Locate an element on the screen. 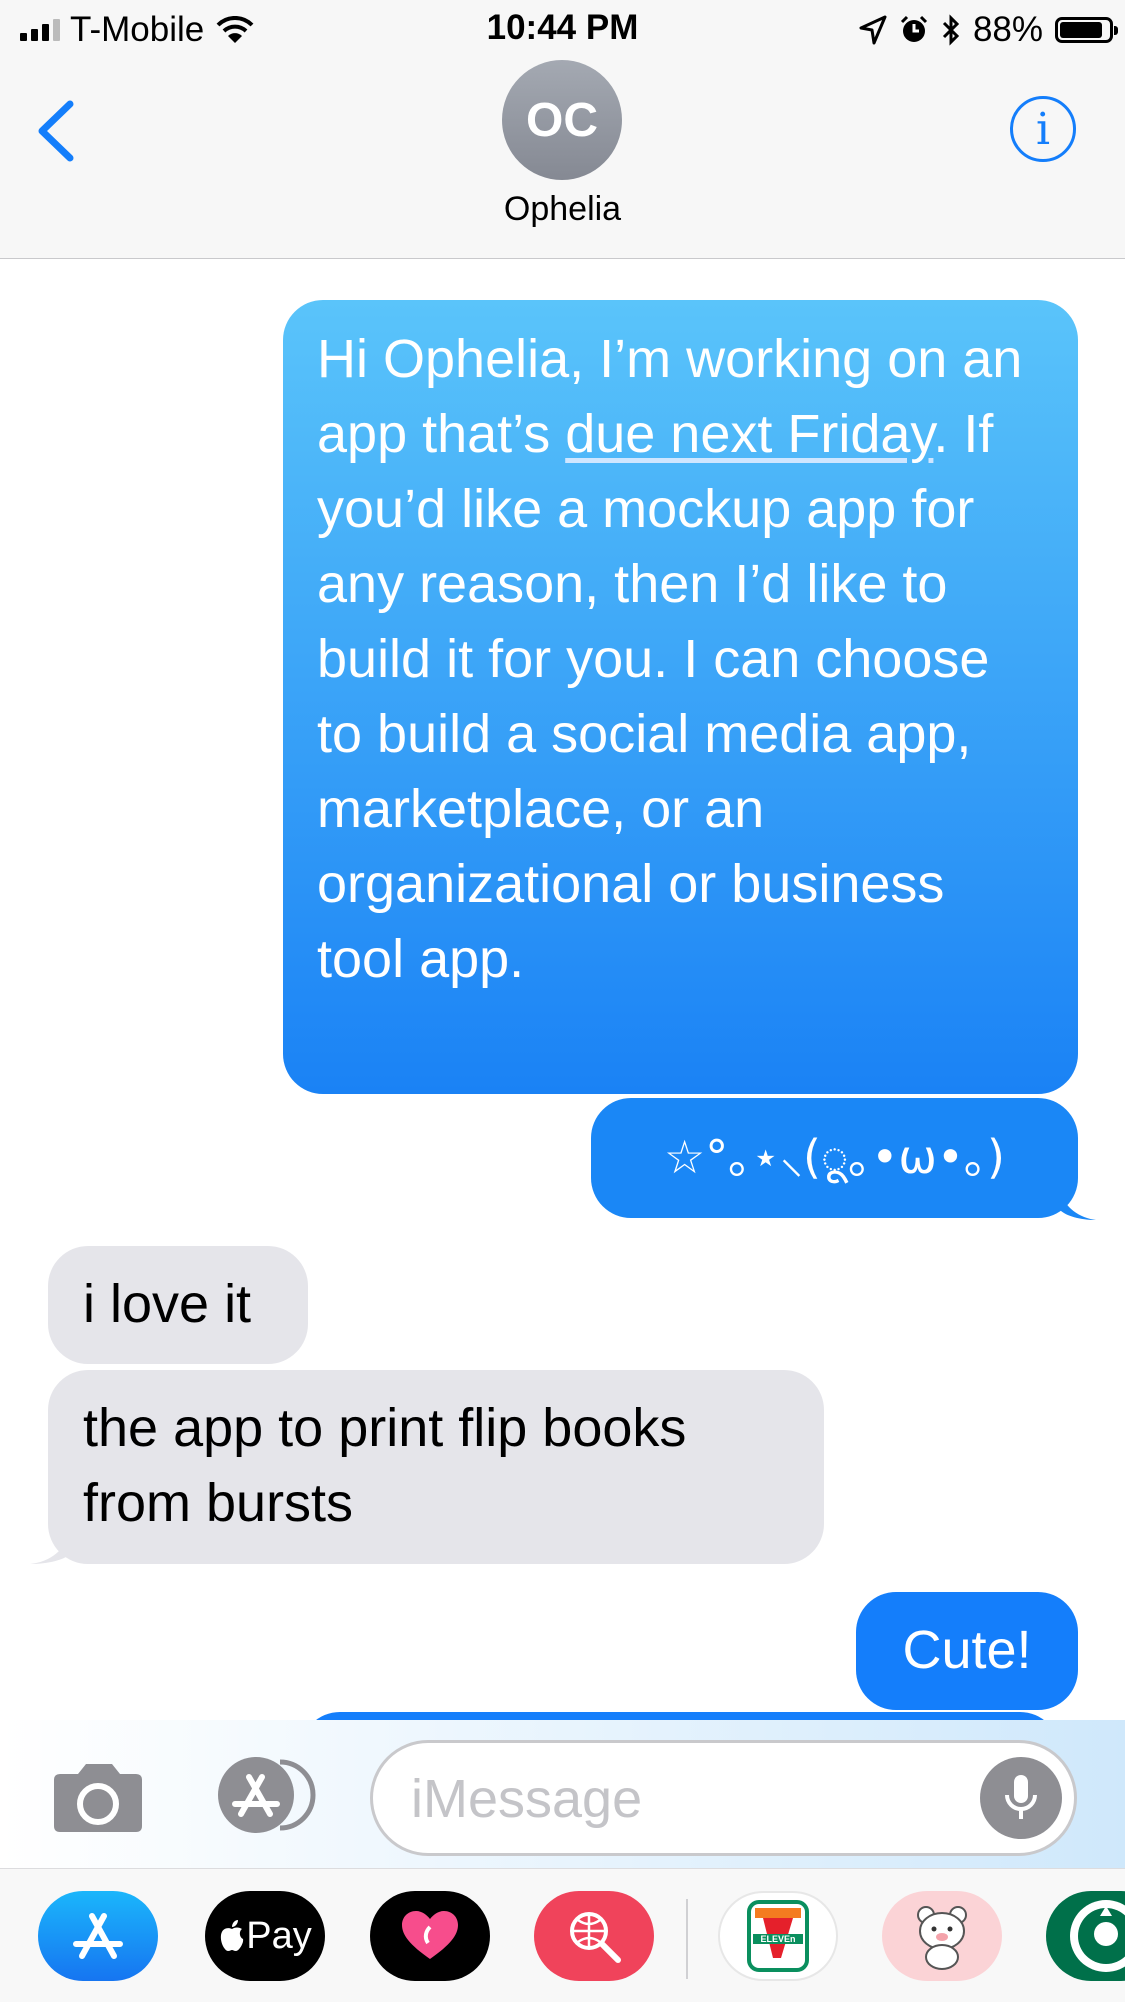 The image size is (1125, 2002). apple-pay-label: Pay is located at coordinates (279, 1935).